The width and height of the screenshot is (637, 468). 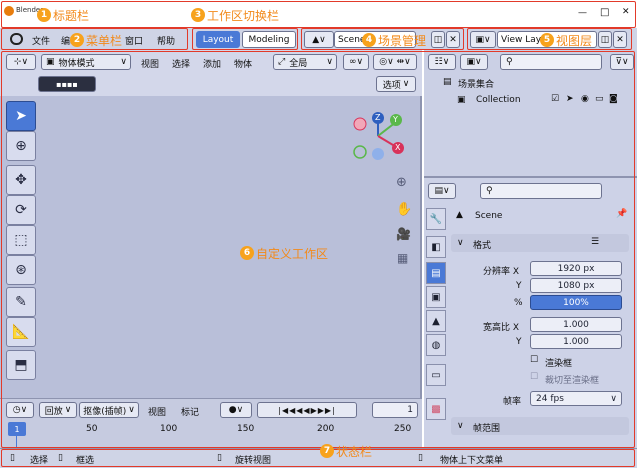 What do you see at coordinates (576, 285) in the screenshot?
I see `resolution-y-field: 1080 px` at bounding box center [576, 285].